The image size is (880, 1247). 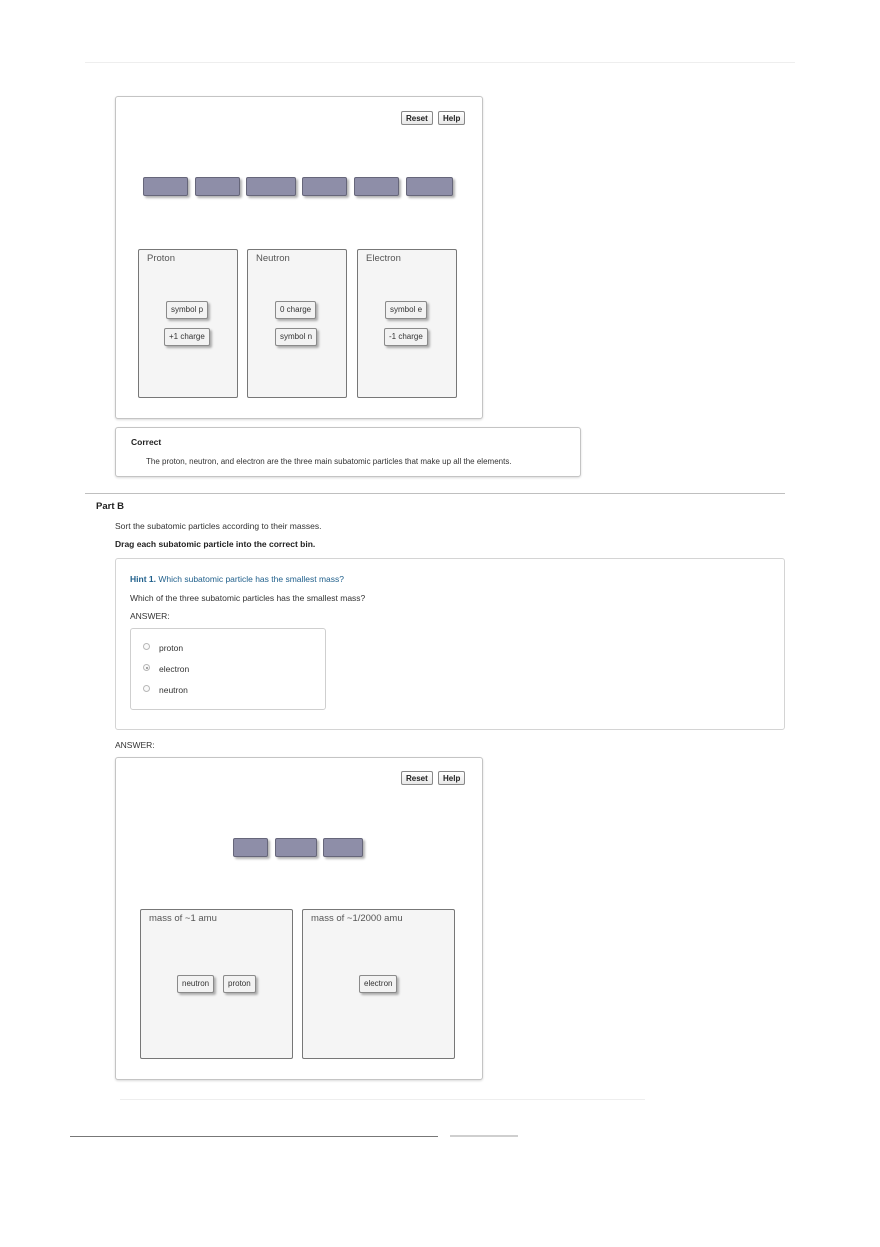 What do you see at coordinates (216, 984) in the screenshot?
I see `bin-mass-1-amu: mass of ~1 amu neutron proton` at bounding box center [216, 984].